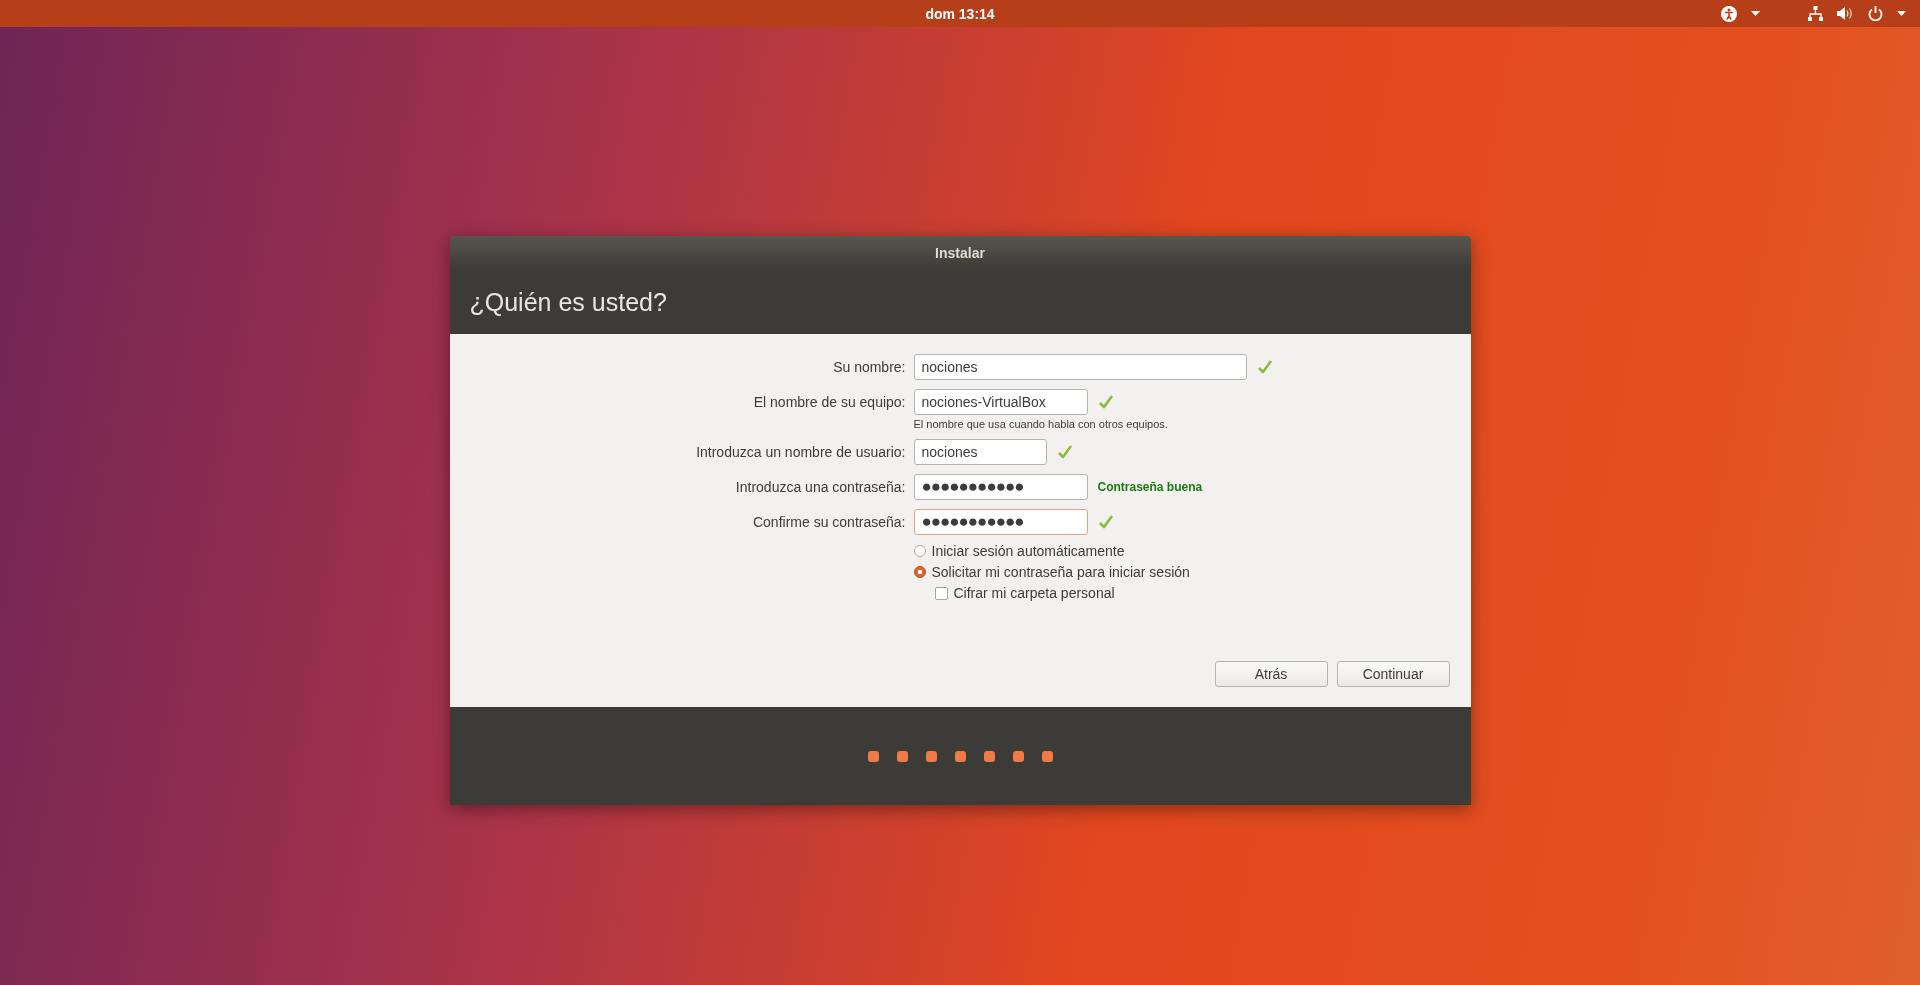  I want to click on checkbox-option: Cifrar mi carpeta personal, so click(1192, 593).